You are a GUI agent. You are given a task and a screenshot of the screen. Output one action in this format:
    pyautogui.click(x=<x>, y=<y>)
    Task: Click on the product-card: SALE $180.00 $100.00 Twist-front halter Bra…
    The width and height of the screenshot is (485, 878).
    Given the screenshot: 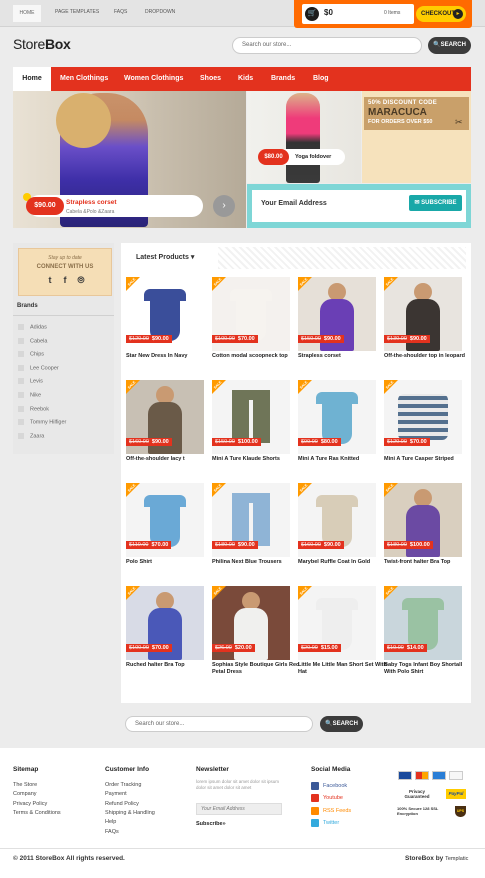 What is the action you would take?
    pyautogui.click(x=423, y=533)
    